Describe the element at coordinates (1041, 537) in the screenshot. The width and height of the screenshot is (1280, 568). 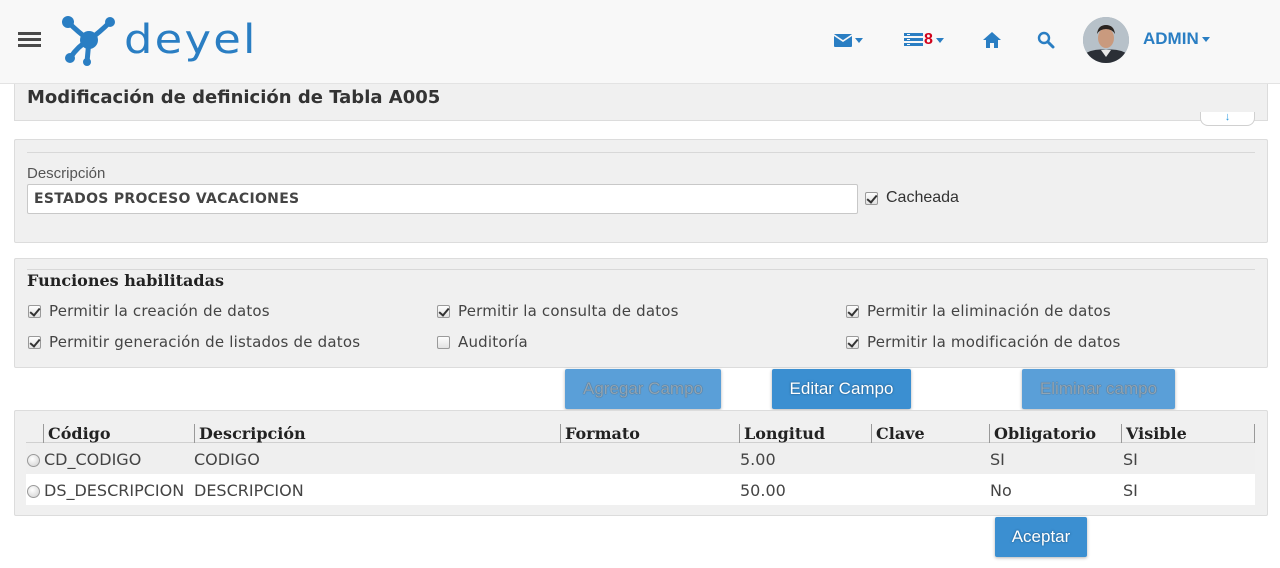
I see `accept-button: Aceptar` at that location.